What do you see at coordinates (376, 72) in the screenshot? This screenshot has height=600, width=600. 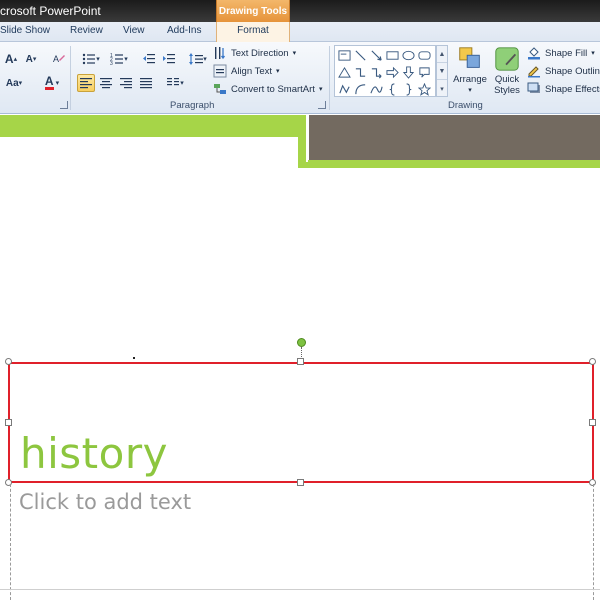 I see `elbow-arrow-shape-icon` at bounding box center [376, 72].